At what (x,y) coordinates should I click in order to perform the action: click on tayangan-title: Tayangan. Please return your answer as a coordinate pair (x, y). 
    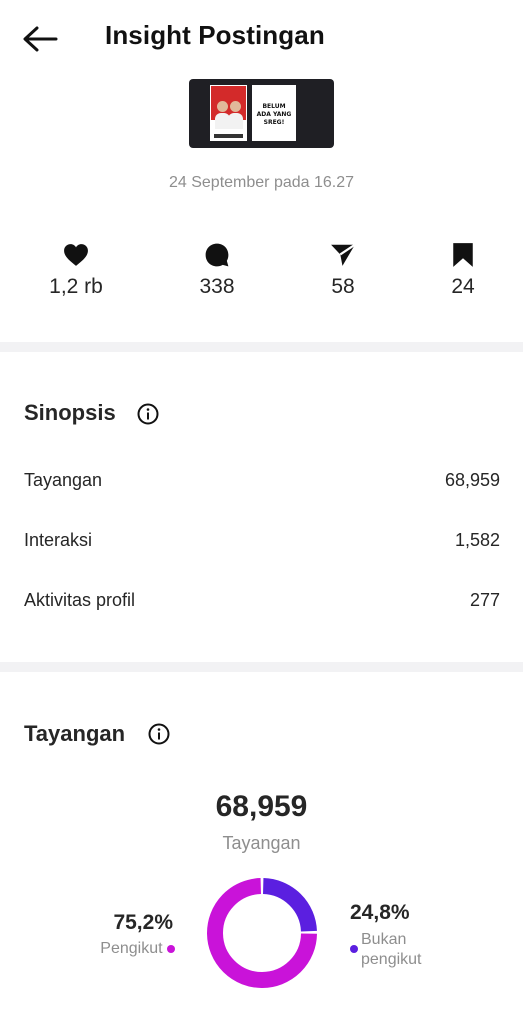
    Looking at the image, I should click on (75, 733).